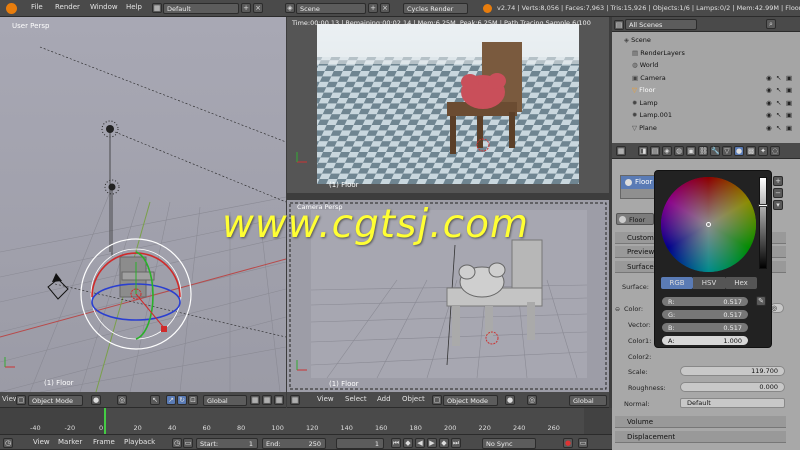 The image size is (800, 450). What do you see at coordinates (177, 443) in the screenshot?
I see `preview-range-icon: ◷` at bounding box center [177, 443].